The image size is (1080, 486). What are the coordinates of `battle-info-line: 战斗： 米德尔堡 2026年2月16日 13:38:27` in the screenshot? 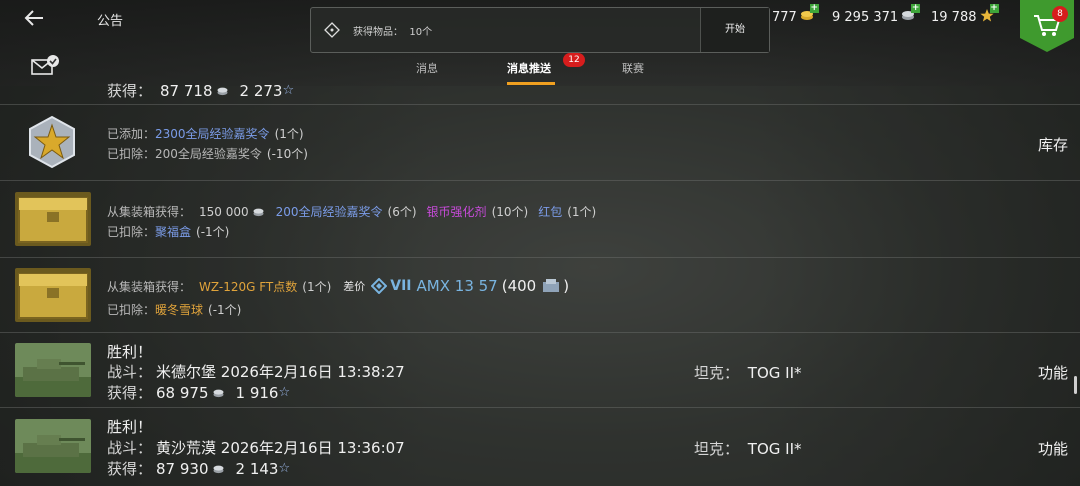 It's located at (256, 371).